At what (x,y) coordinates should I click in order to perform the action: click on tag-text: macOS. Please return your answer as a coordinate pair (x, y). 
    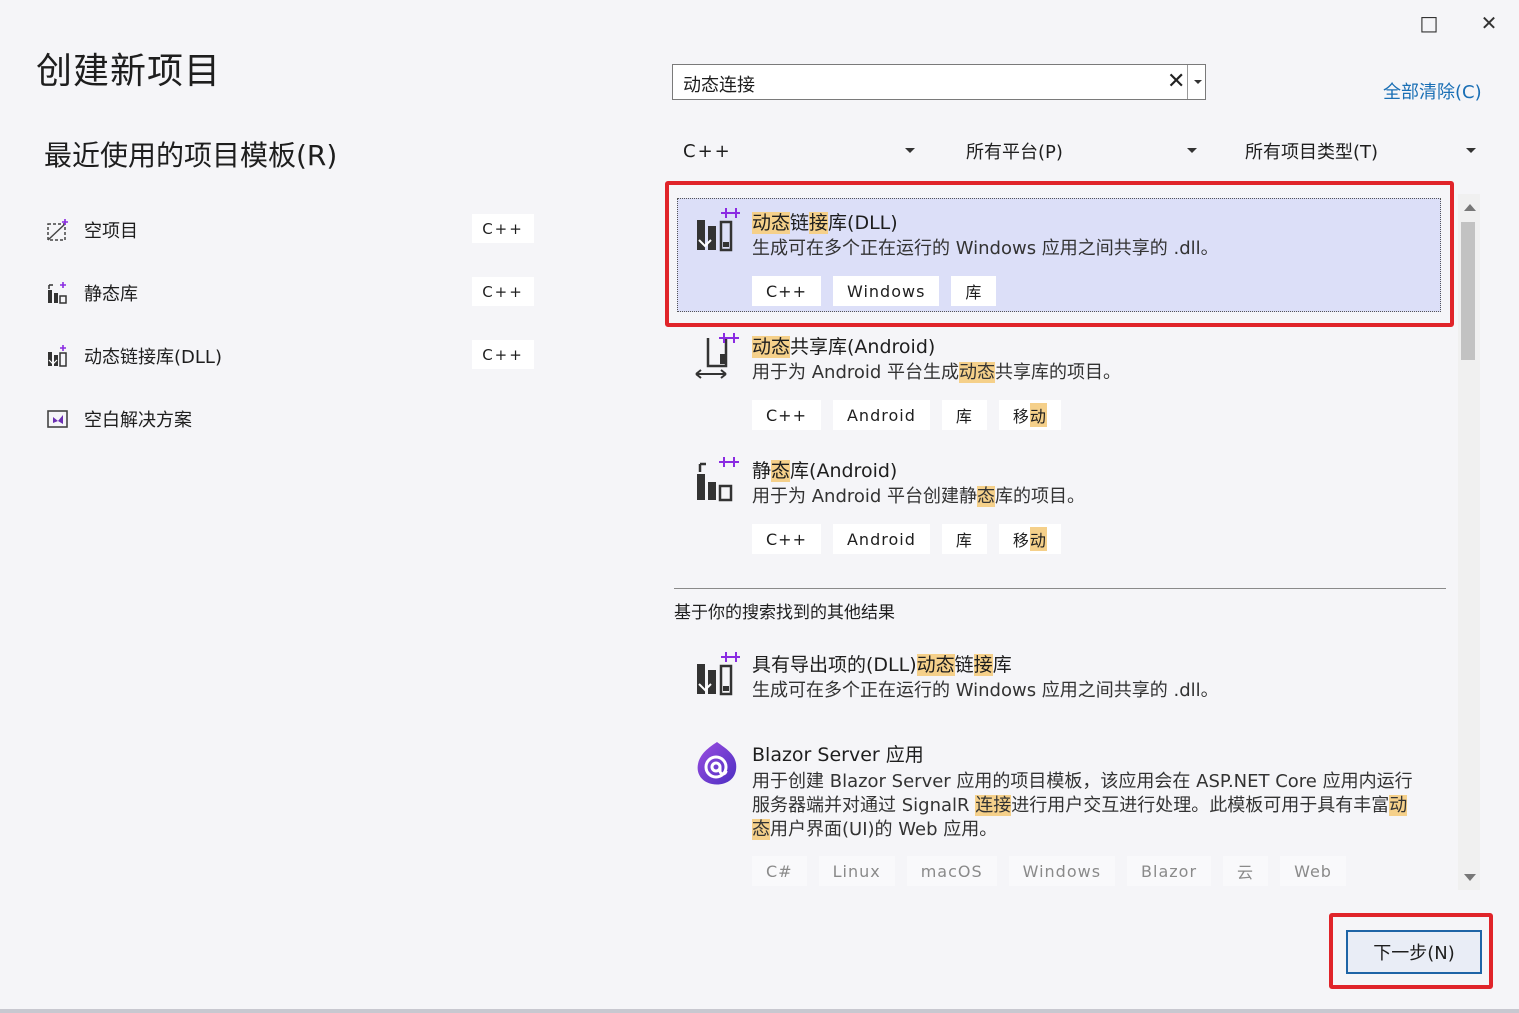
    Looking at the image, I should click on (951, 871).